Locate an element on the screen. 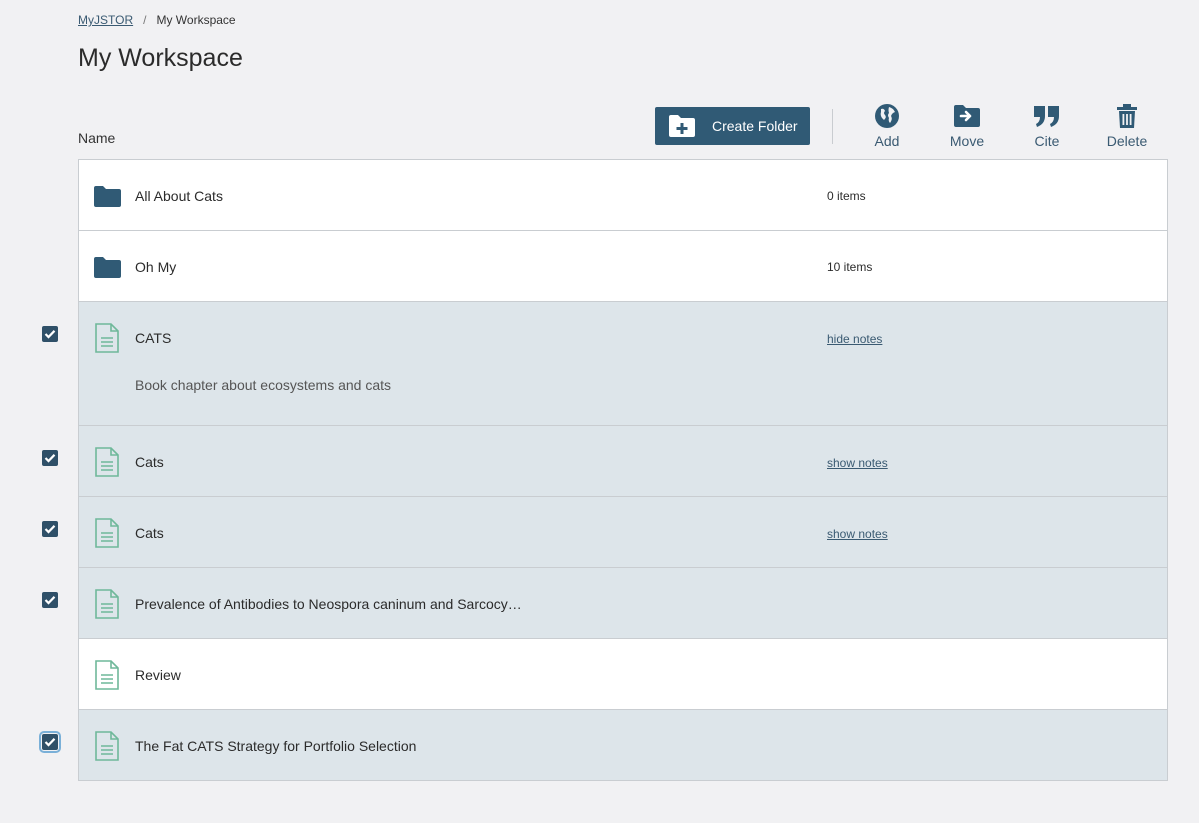  list-item-document: Review is located at coordinates (623, 674).